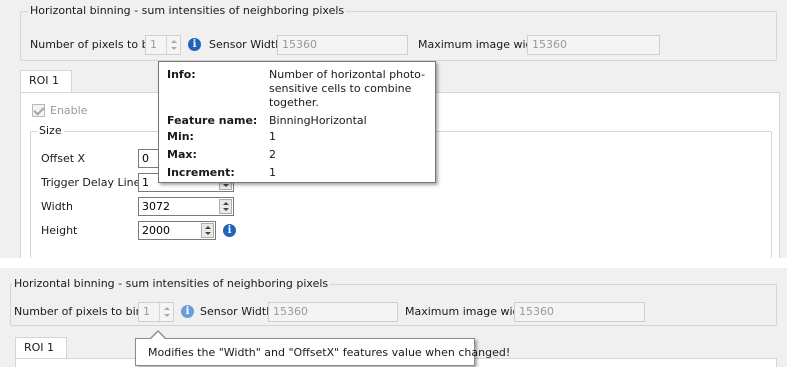 Image resolution: width=787 pixels, height=367 pixels. Describe the element at coordinates (340, 88) in the screenshot. I see `tooltip-info-line-2: sensitive cells to combine` at that location.